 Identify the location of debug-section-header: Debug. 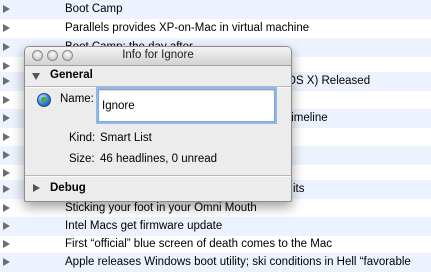
(158, 189).